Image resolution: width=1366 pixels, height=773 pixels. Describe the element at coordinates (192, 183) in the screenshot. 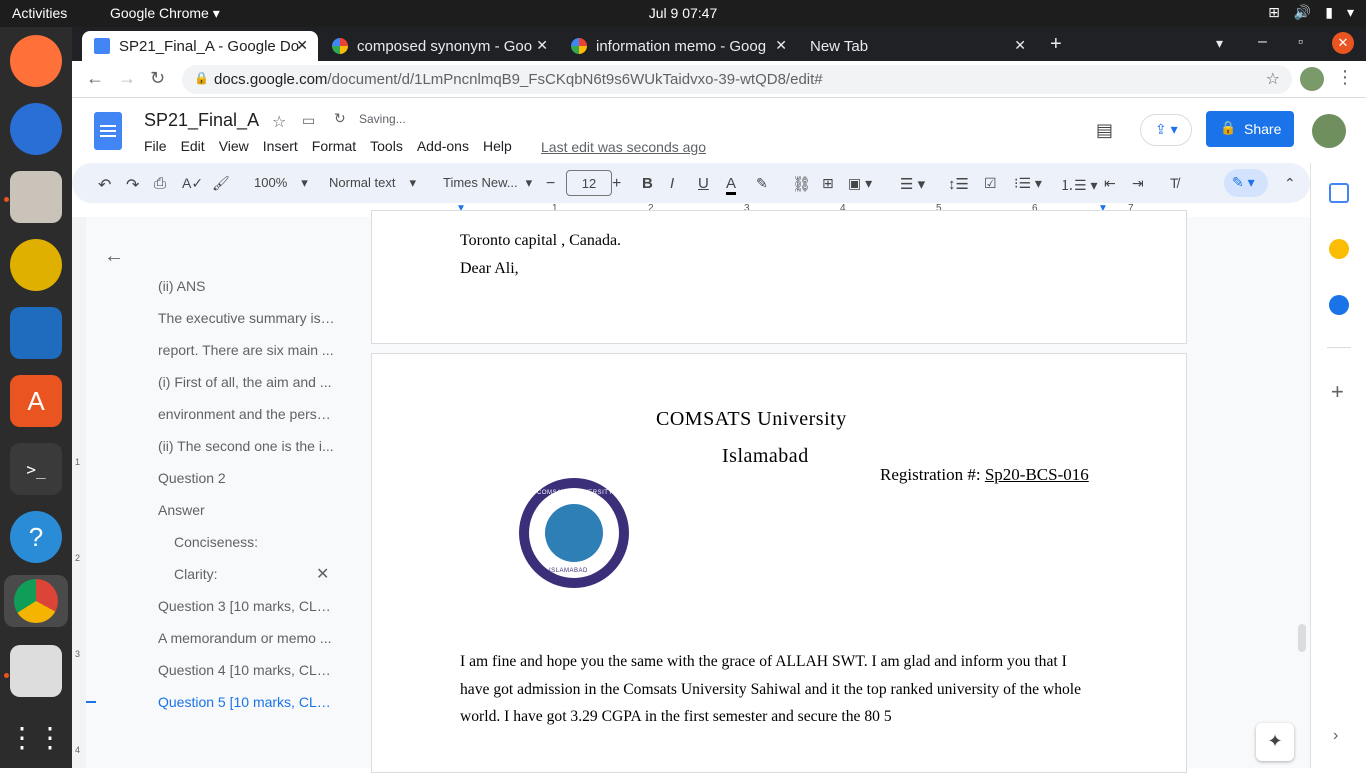

I see `spellcheck-icon: A✓` at that location.